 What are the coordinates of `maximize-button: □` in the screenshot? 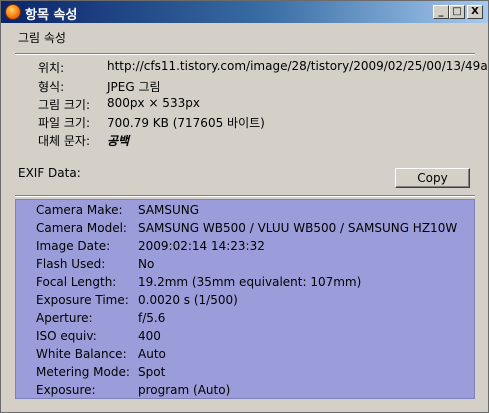 It's located at (457, 12).